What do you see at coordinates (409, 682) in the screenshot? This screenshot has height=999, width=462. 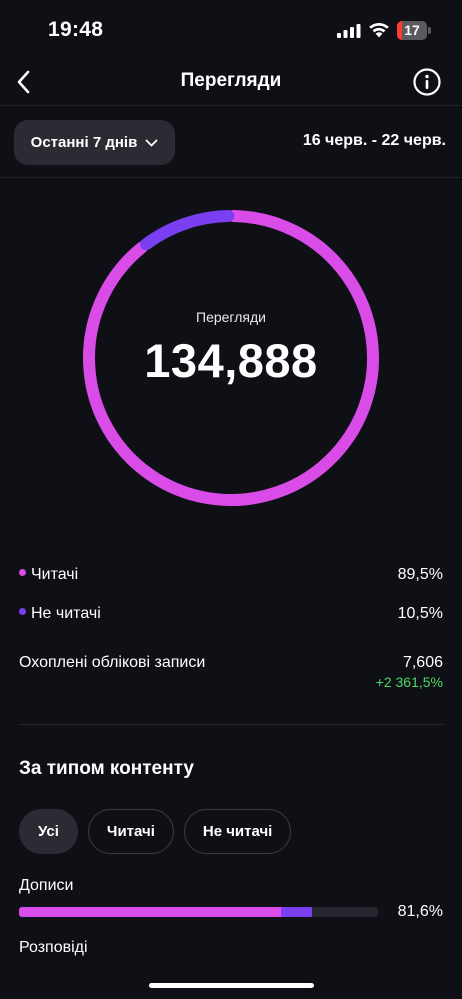 I see `accounts-reached-delta: +2 361,5%` at bounding box center [409, 682].